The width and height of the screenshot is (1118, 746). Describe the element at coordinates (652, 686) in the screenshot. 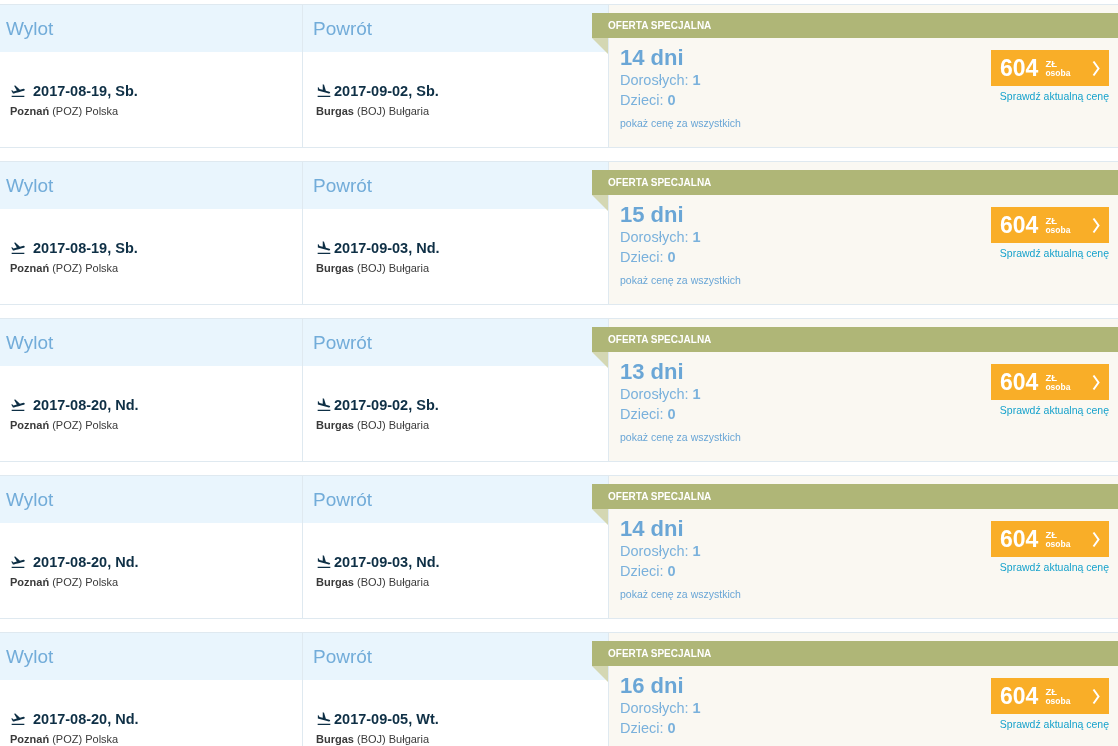

I see `trip-duration: 16 dni` at that location.